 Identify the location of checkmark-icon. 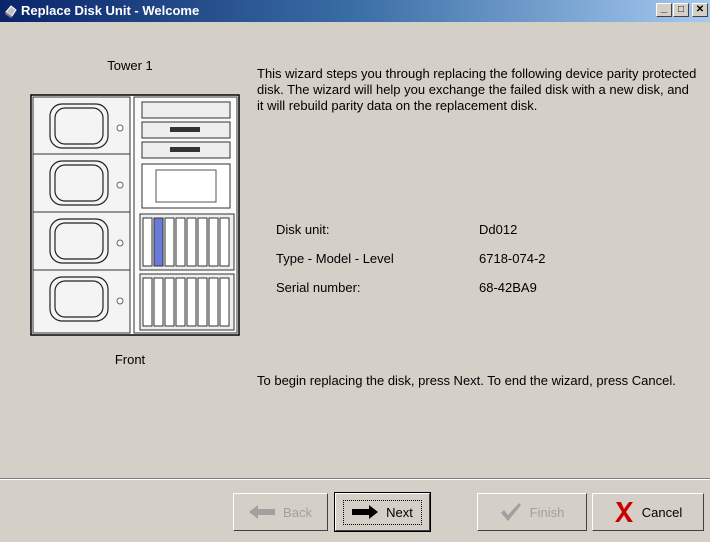
(510, 512).